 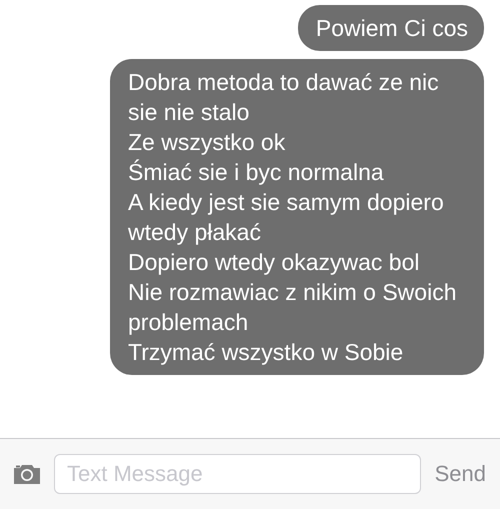 I want to click on camera-icon, so click(x=27, y=474).